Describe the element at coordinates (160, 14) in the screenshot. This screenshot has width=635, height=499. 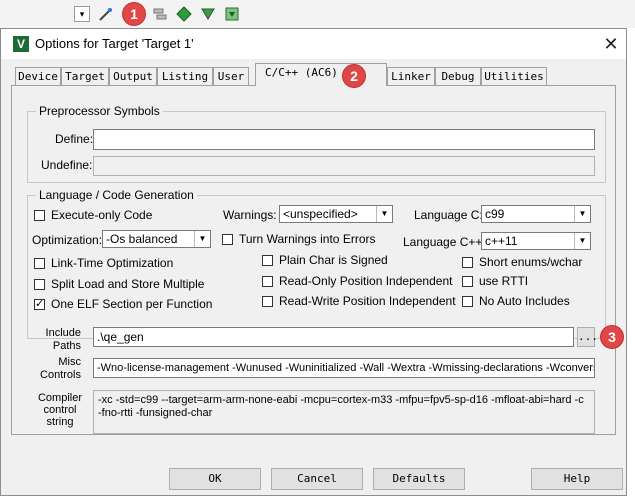
I see `stack-icon` at that location.